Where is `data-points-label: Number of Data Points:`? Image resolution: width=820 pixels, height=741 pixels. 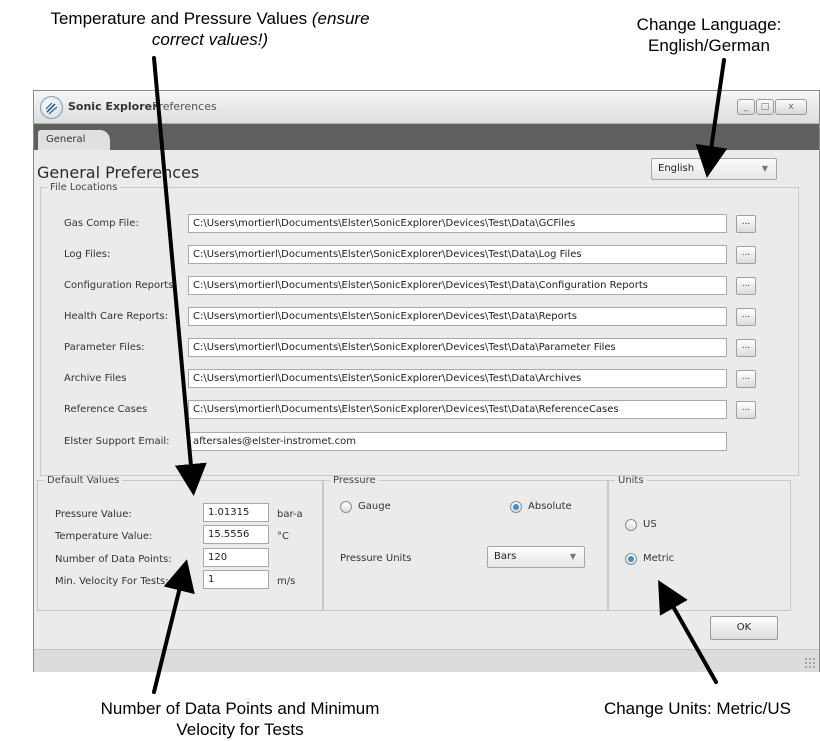
data-points-label: Number of Data Points: is located at coordinates (113, 559).